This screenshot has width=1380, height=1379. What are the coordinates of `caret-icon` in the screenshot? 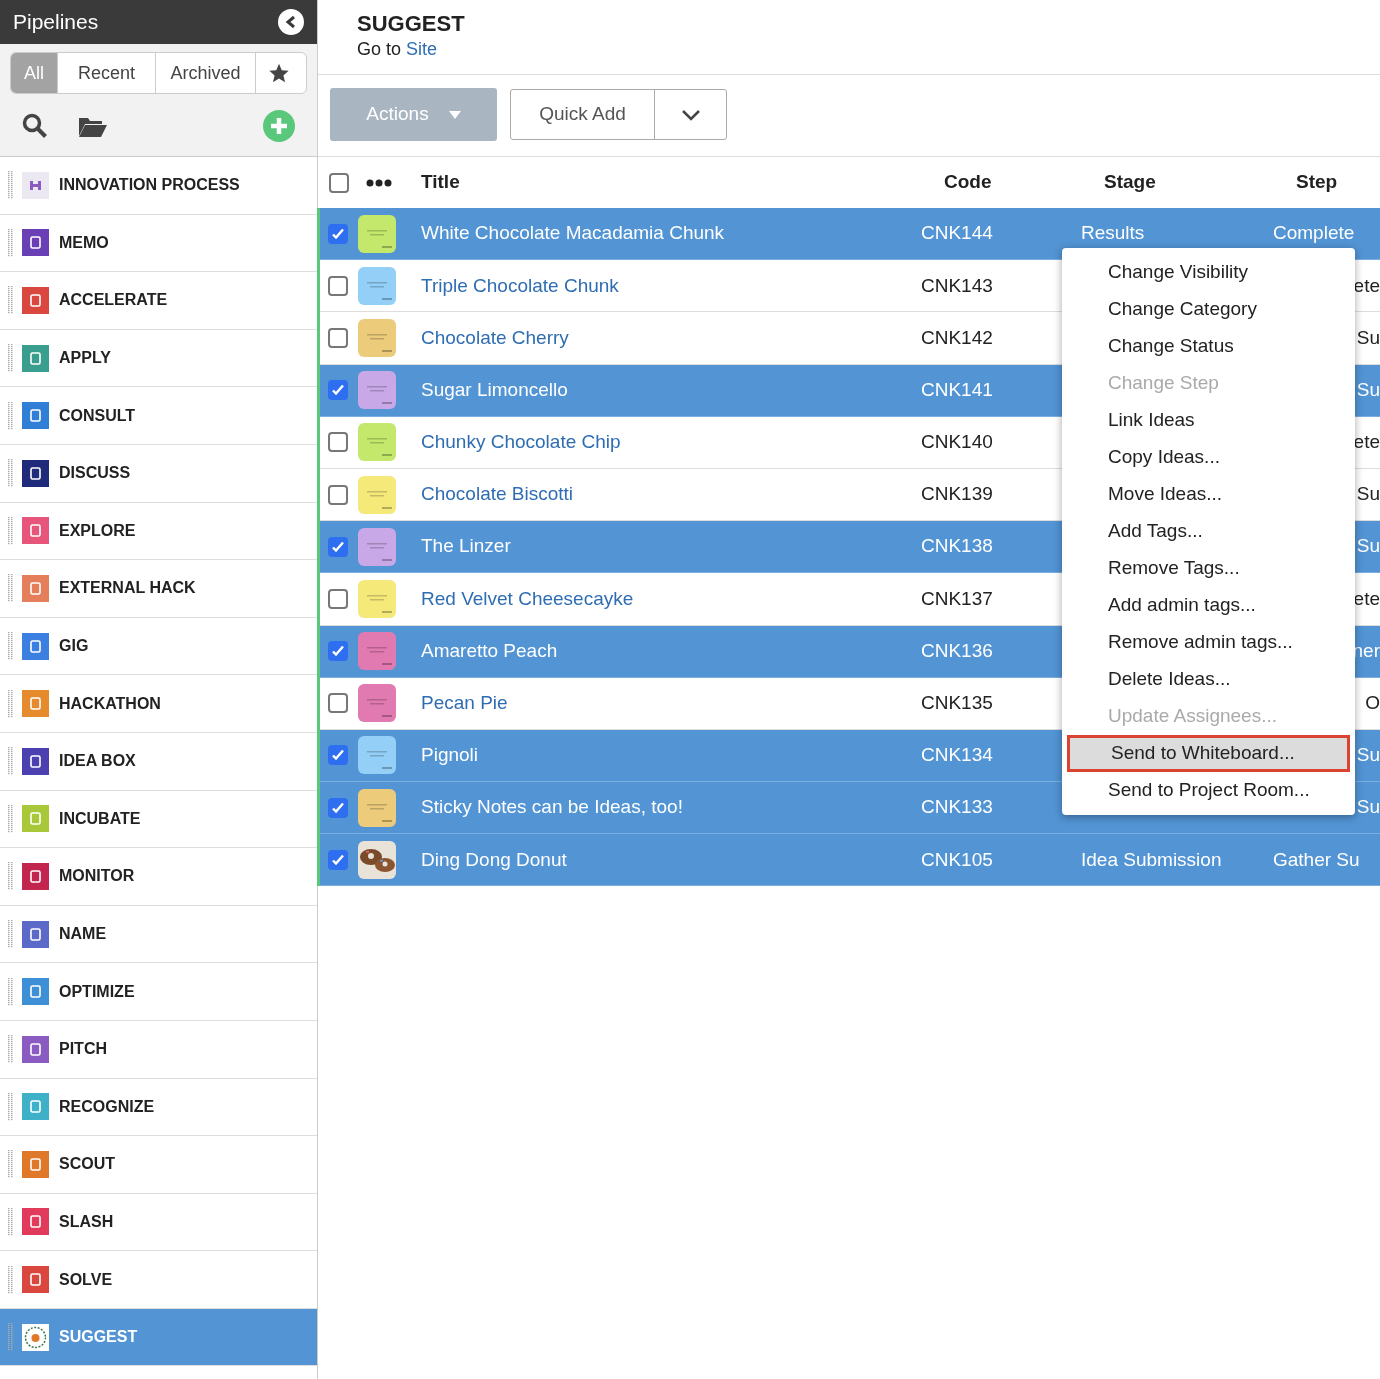 It's located at (454, 114).